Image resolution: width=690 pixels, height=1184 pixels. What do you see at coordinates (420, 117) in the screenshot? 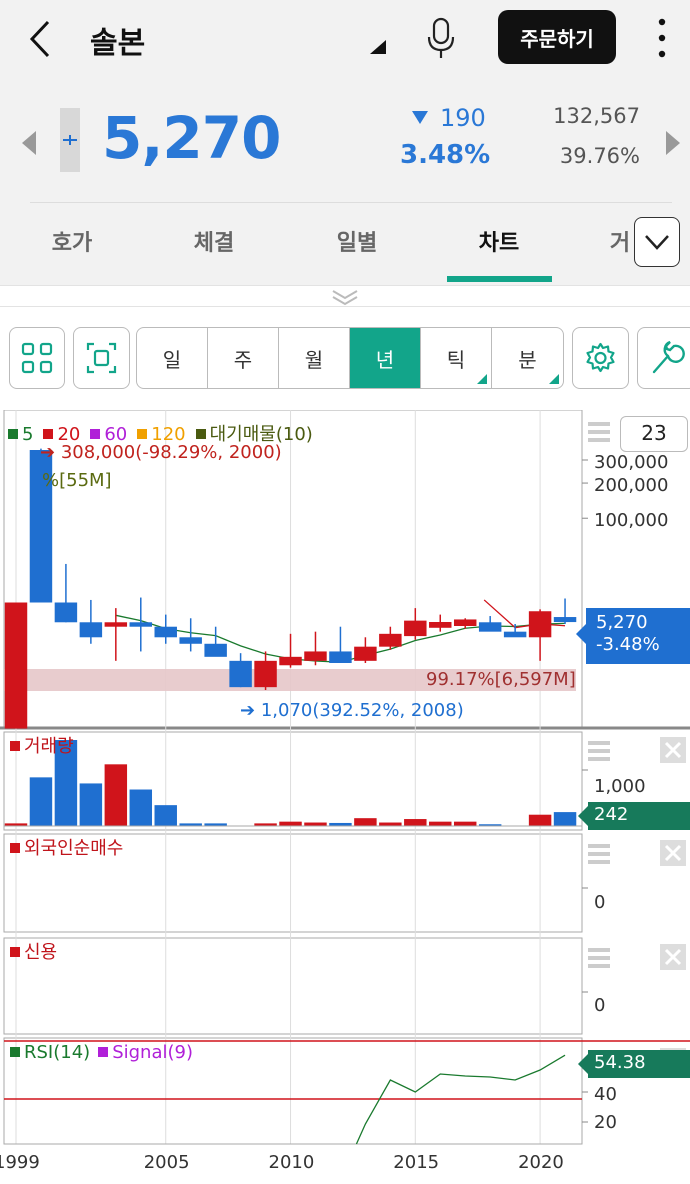
I see `down-arrow-icon` at bounding box center [420, 117].